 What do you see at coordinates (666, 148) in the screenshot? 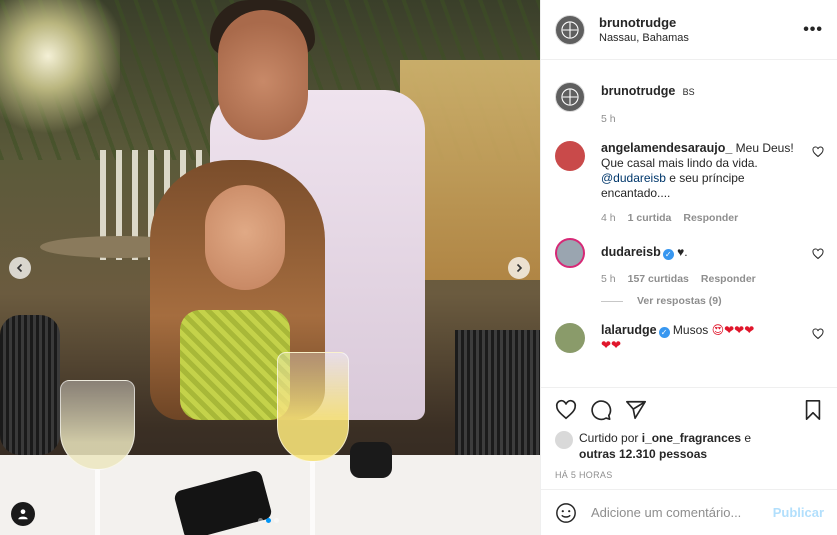
I see `comment-username: angelamendesaraujo_` at bounding box center [666, 148].